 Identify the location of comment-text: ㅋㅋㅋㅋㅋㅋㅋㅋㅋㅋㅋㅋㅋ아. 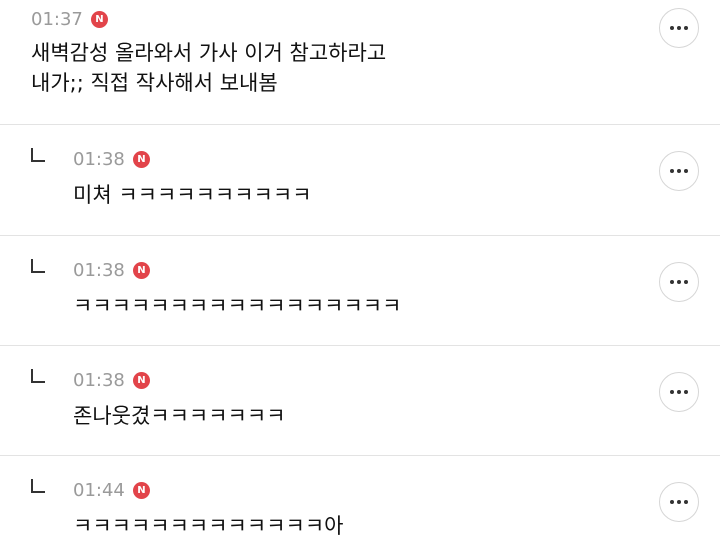
(208, 526).